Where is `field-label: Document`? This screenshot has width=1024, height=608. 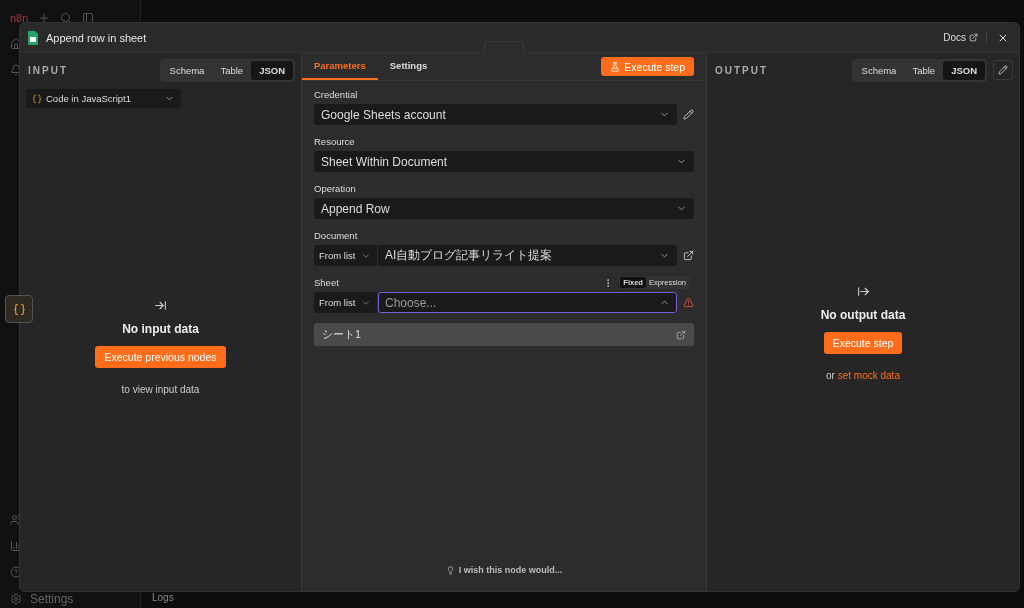
field-label: Document is located at coordinates (336, 235).